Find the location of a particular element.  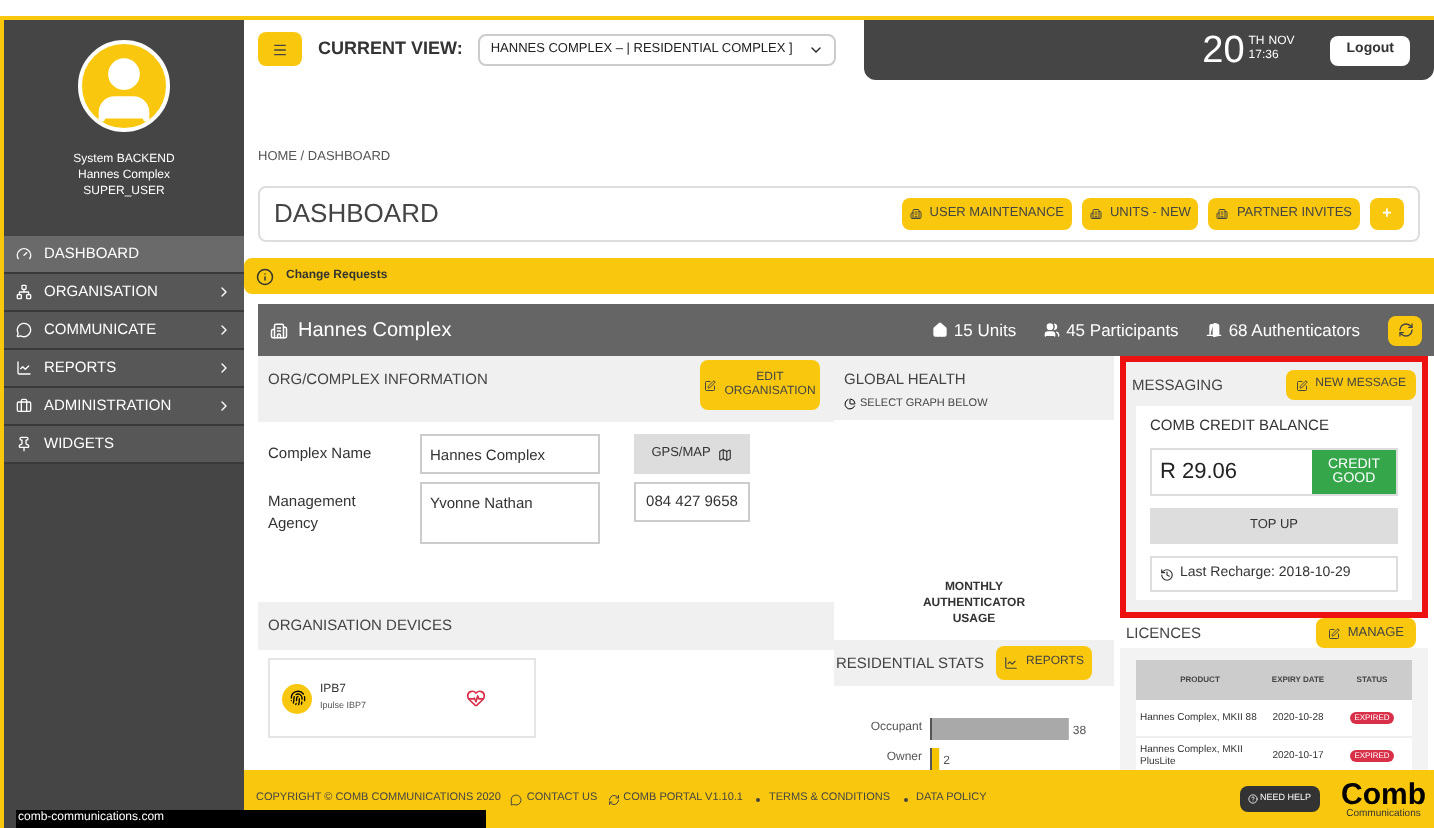

date-day: 20 is located at coordinates (1223, 50).